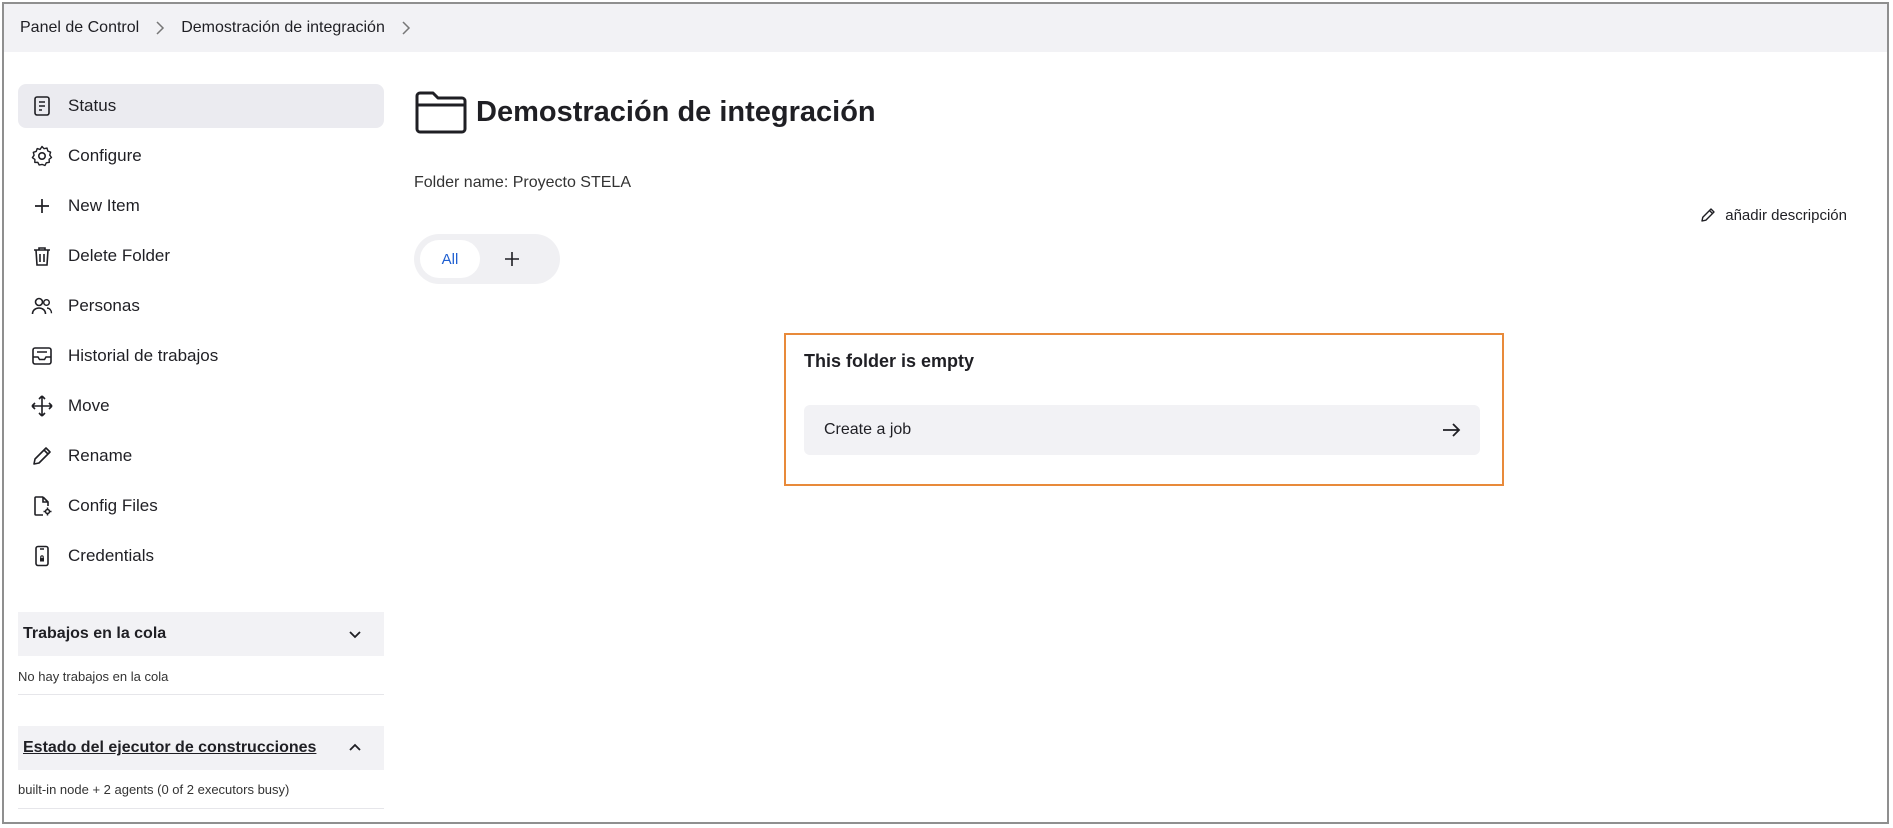  What do you see at coordinates (201, 506) in the screenshot?
I see `sidebar-item-config-files: Config Files` at bounding box center [201, 506].